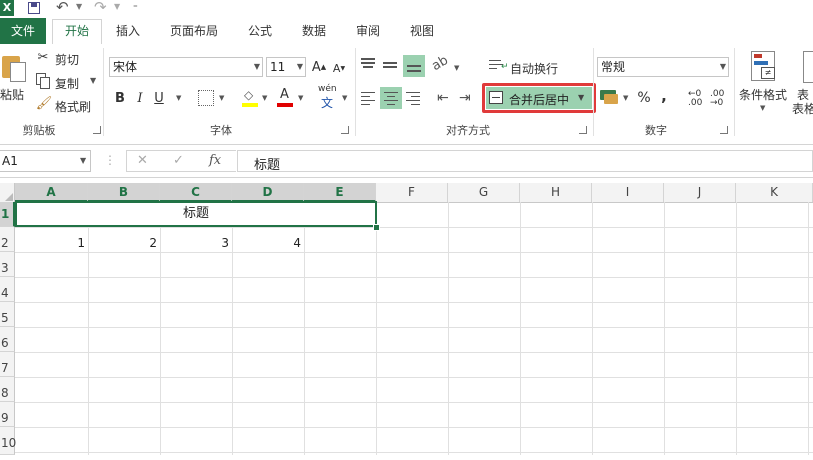  What do you see at coordinates (44, 103) in the screenshot?
I see `format-painter-icon: 🖌` at bounding box center [44, 103].